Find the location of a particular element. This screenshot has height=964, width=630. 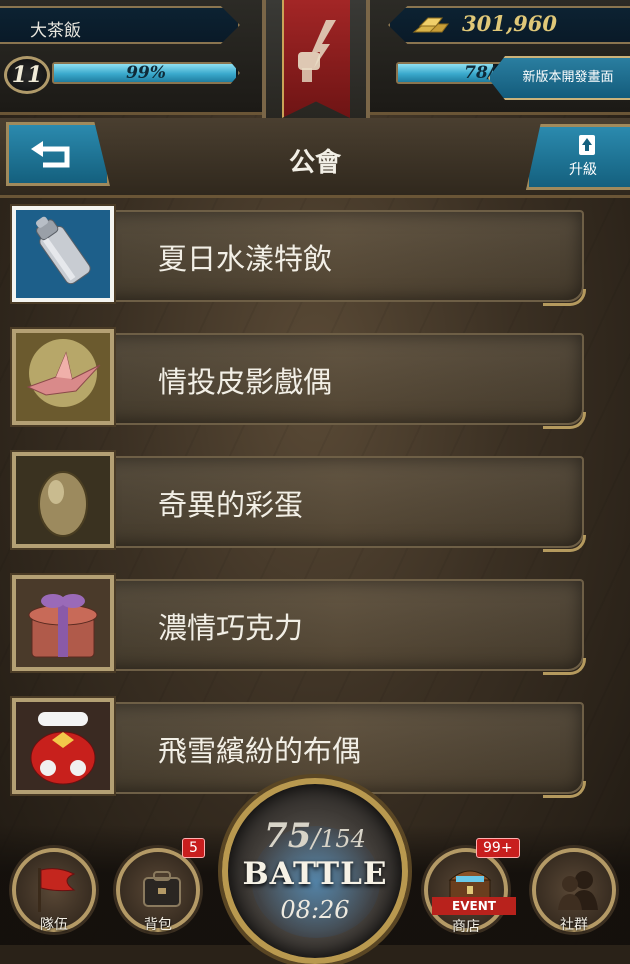

paper-crane-icon is located at coordinates (63, 377).